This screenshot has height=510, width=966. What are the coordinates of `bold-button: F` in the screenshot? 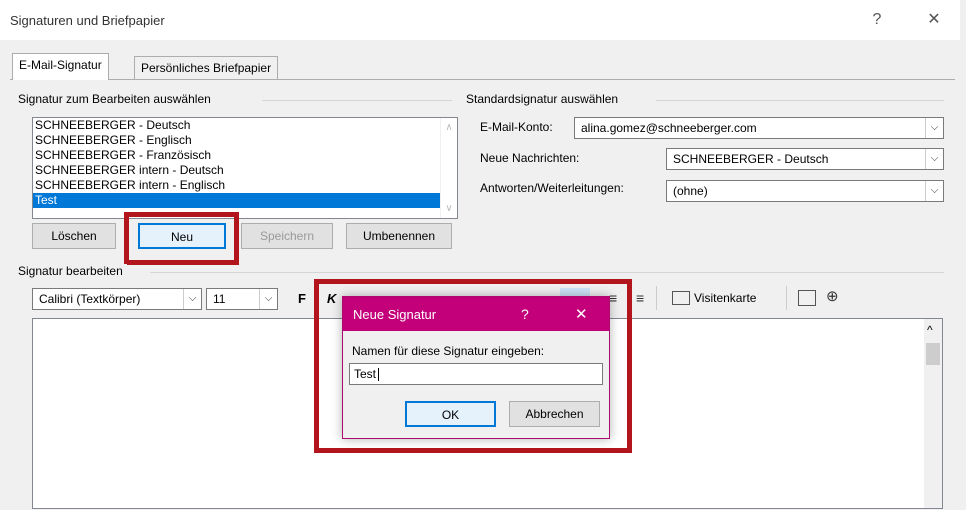 It's located at (302, 298).